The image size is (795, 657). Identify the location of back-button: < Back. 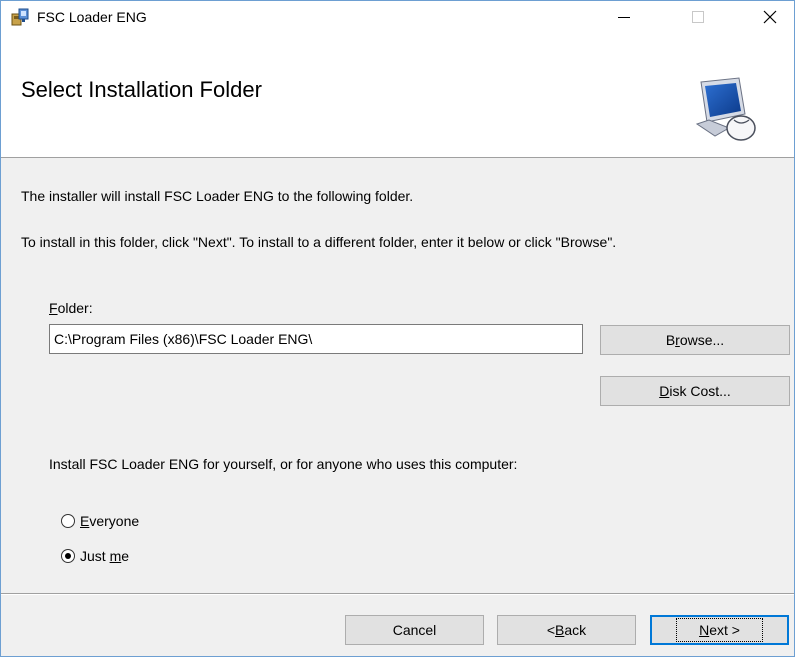
(566, 630).